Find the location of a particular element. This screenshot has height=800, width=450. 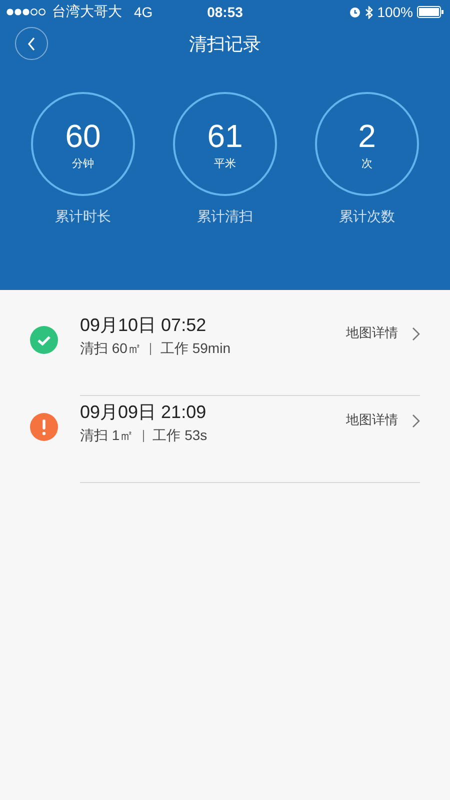

bluetooth-icon is located at coordinates (369, 12).